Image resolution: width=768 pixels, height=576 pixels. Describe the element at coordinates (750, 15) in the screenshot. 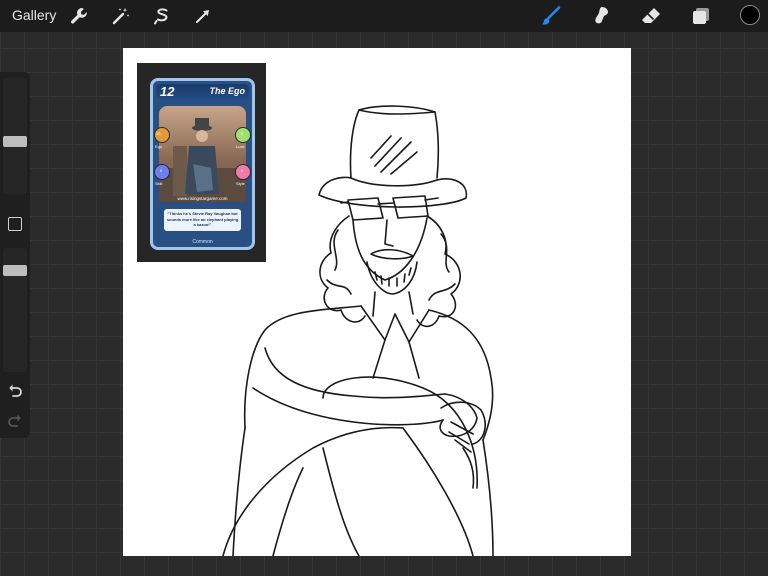

I see `color-picker-button` at that location.